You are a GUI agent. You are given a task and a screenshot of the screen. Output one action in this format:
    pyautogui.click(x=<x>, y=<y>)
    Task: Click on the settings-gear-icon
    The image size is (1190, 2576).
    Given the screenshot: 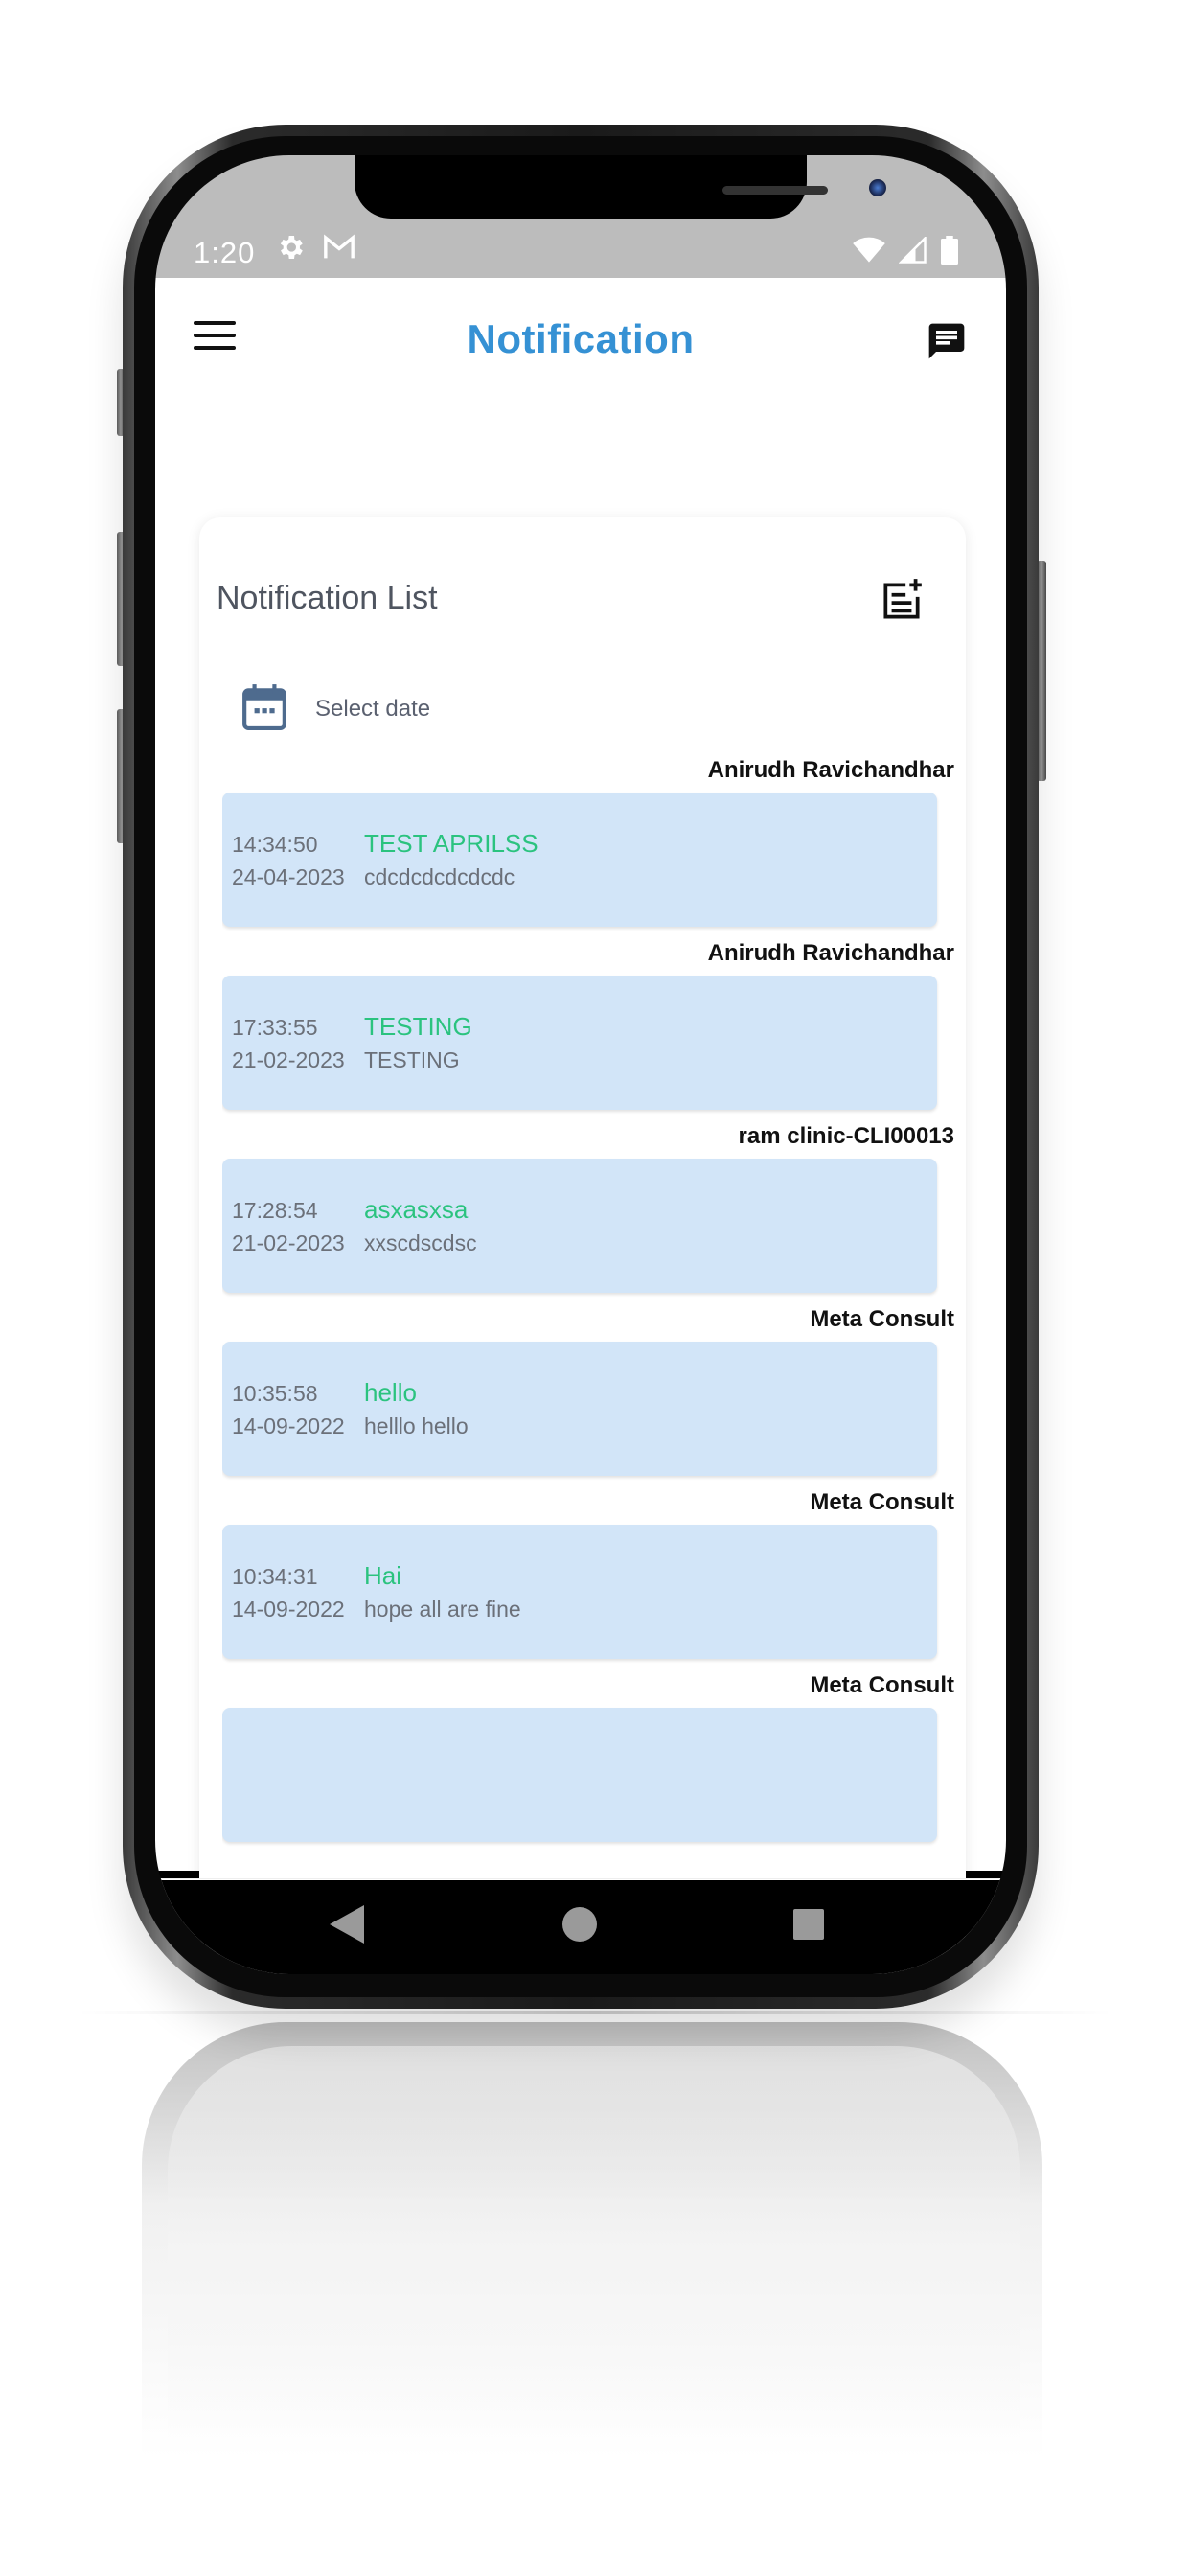 What is the action you would take?
    pyautogui.click(x=290, y=249)
    